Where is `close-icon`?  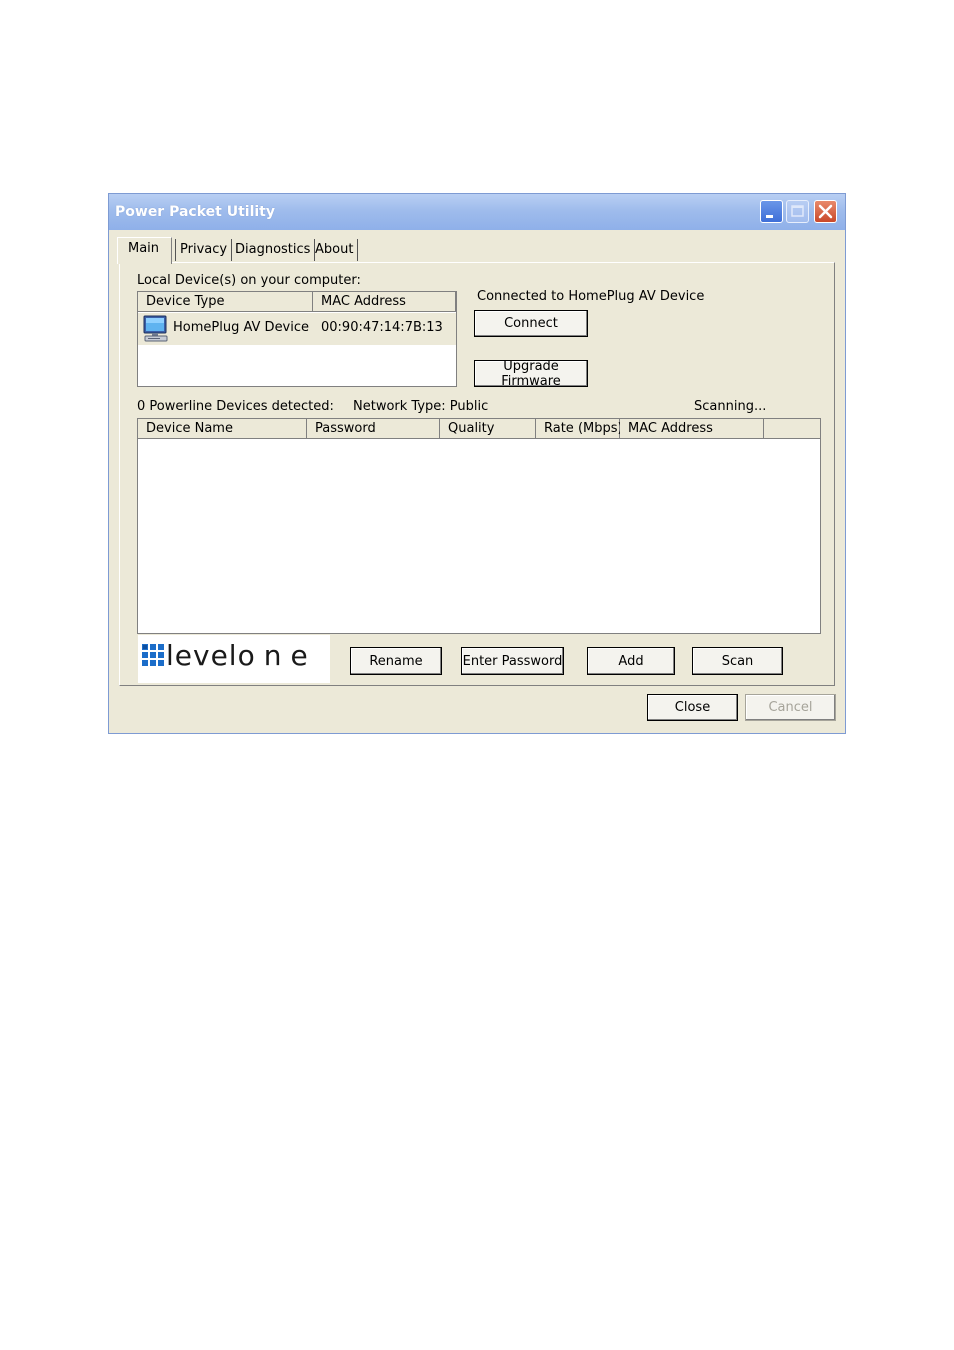
close-icon is located at coordinates (825, 211).